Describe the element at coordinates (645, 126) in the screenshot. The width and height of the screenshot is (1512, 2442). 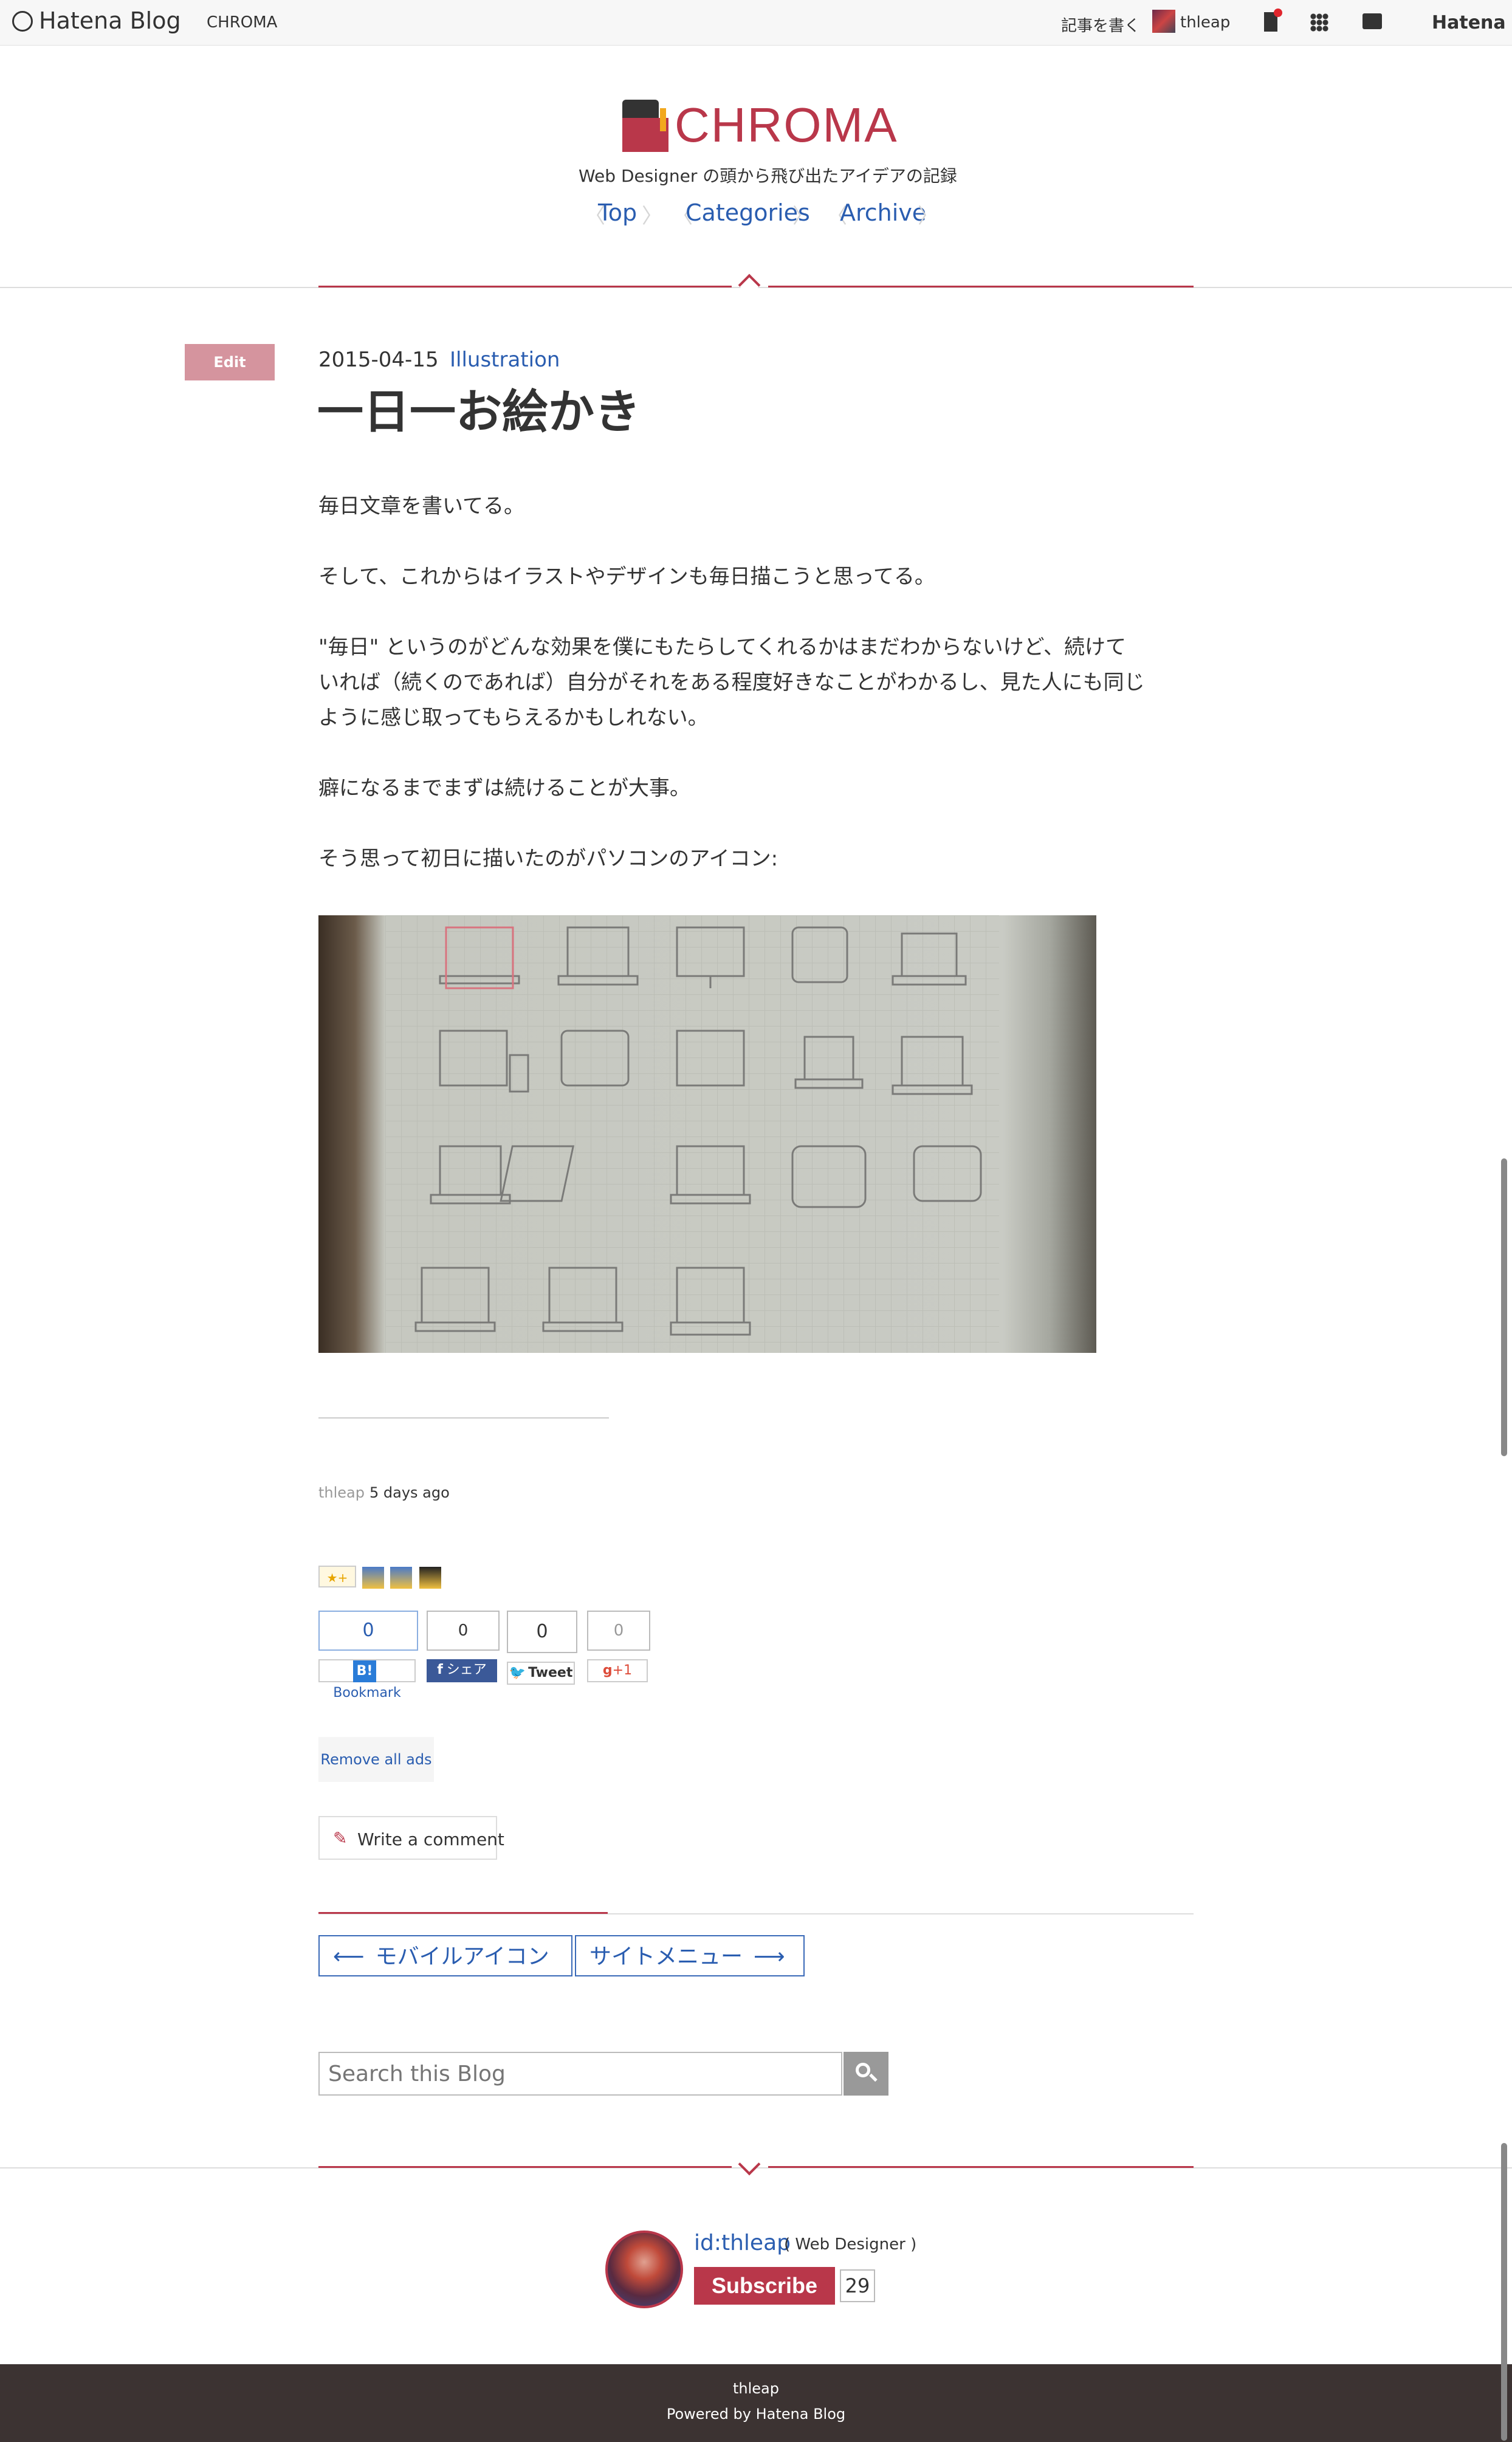
I see `blog-logo-icon` at that location.